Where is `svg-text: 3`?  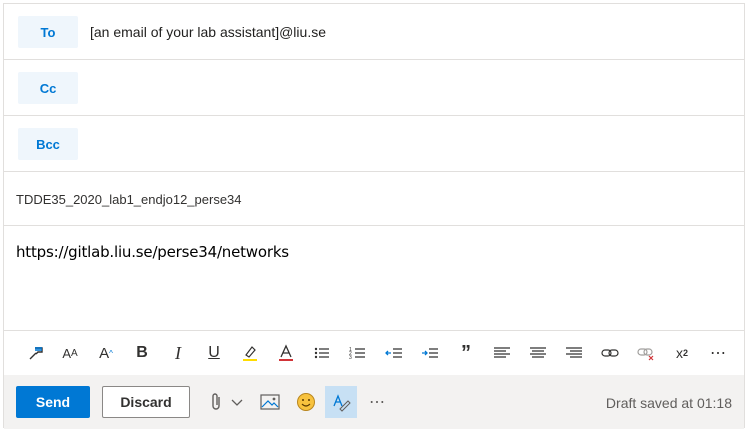
svg-text: 3 is located at coordinates (350, 358).